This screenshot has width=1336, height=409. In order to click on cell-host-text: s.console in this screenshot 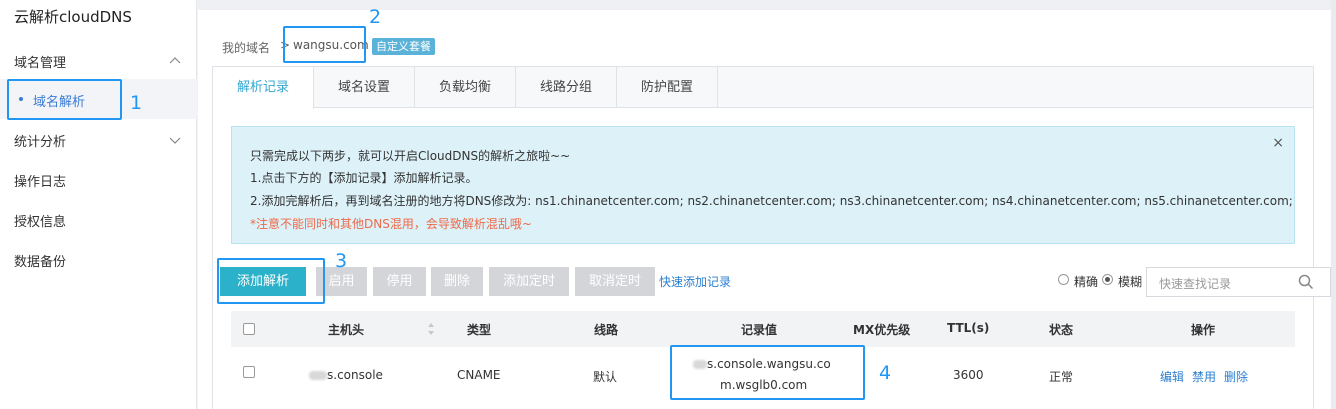, I will do `click(355, 375)`.